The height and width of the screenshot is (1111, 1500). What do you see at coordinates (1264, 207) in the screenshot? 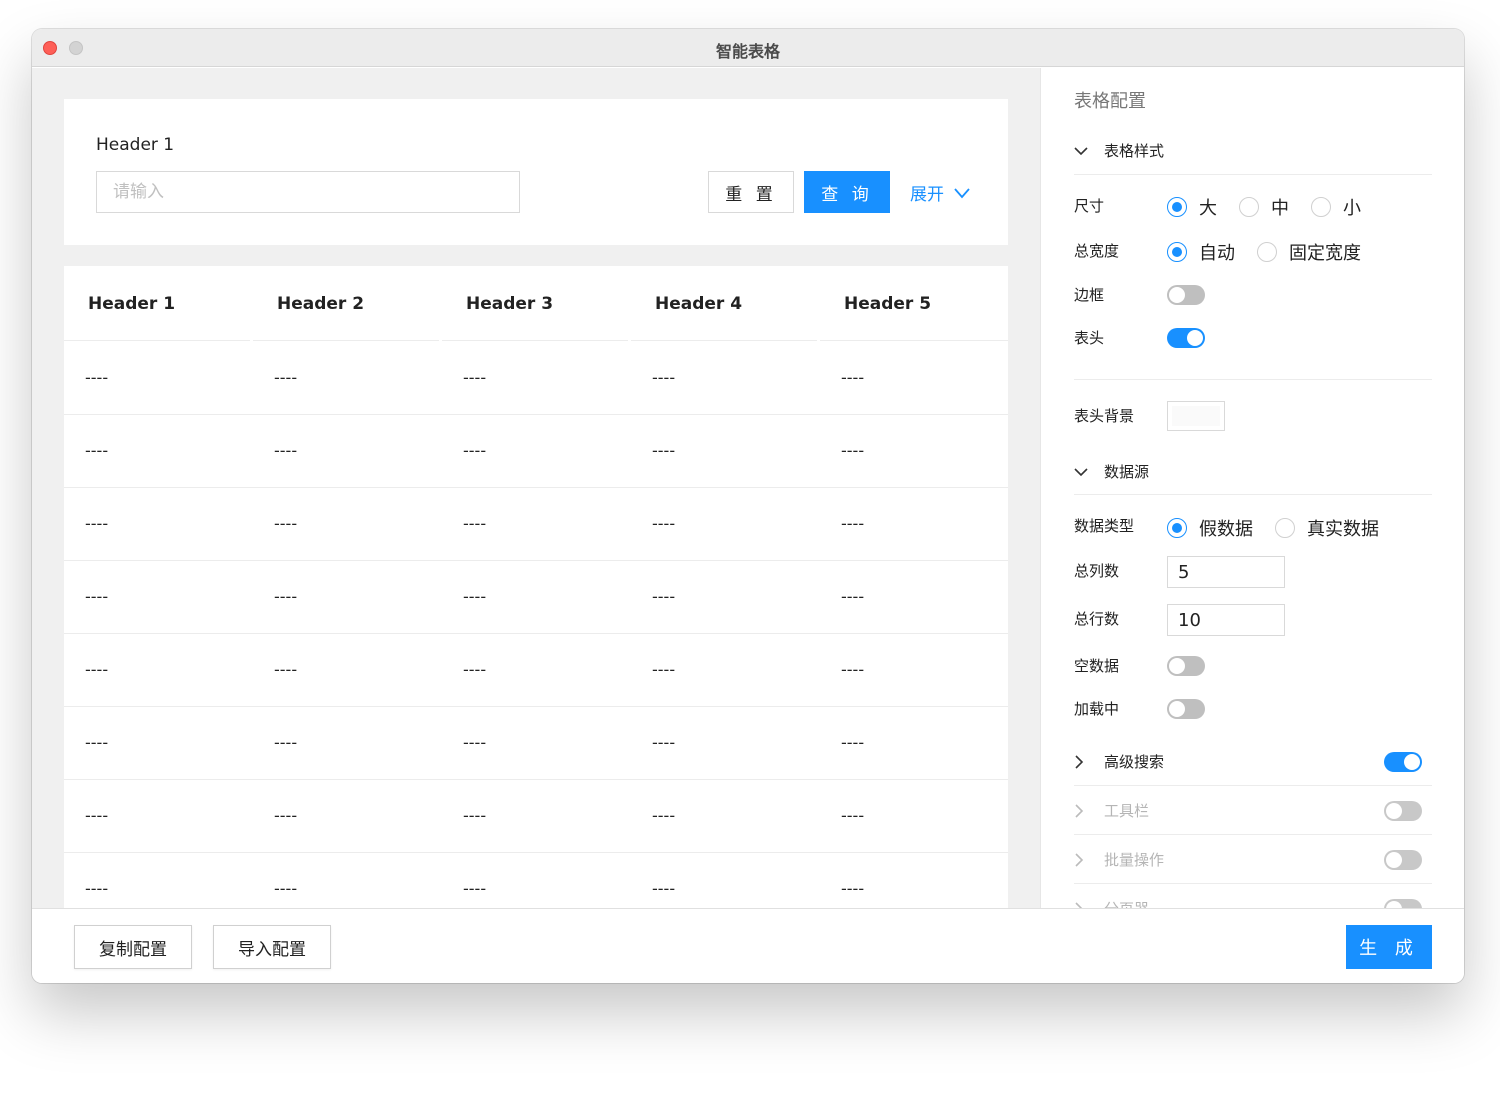
I see `size-radio-medium: 中` at bounding box center [1264, 207].